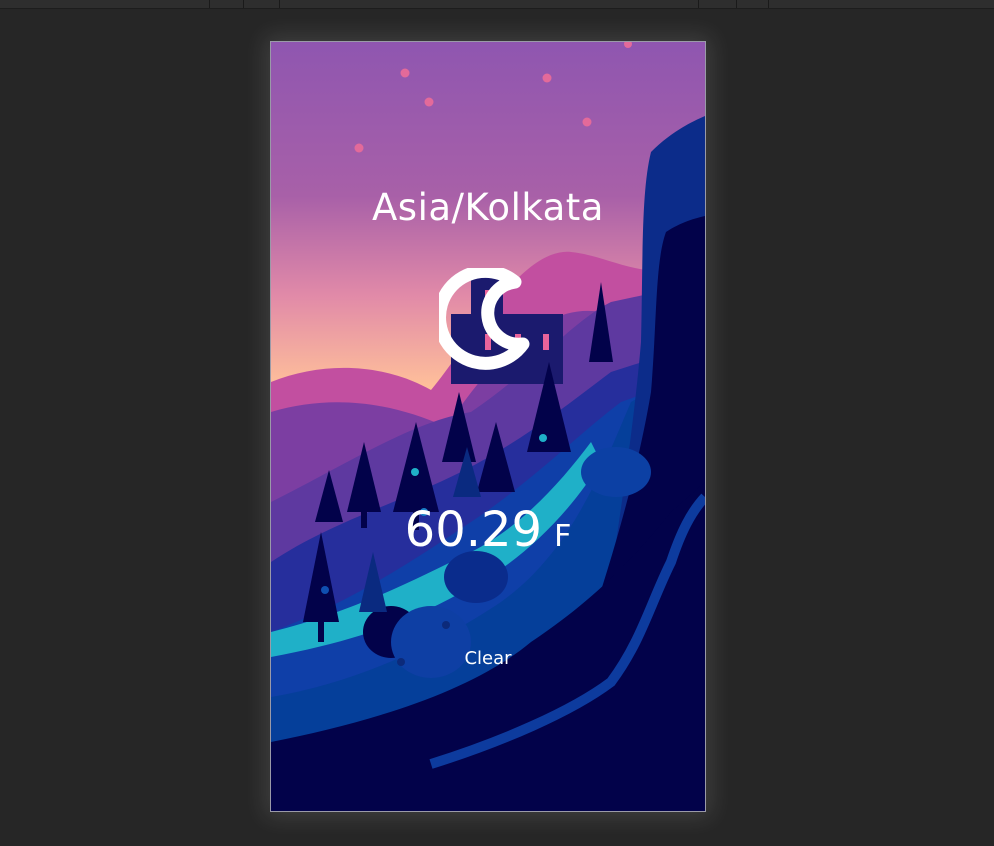 The width and height of the screenshot is (994, 846). Describe the element at coordinates (563, 536) in the screenshot. I see `temperature-unit: F` at that location.